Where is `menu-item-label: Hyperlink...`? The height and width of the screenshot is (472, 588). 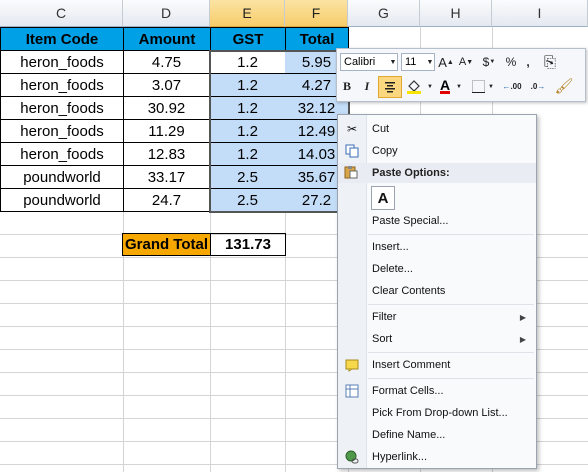 menu-item-label: Hyperlink... is located at coordinates (400, 457).